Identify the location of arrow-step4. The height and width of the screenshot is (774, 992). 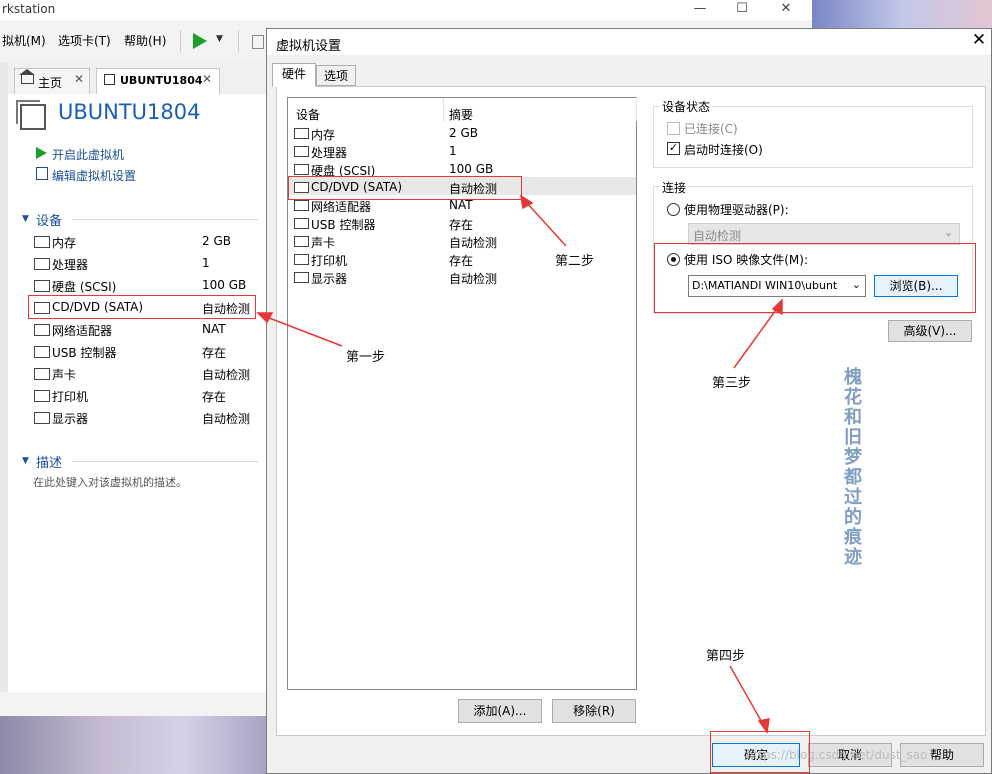
(747, 696).